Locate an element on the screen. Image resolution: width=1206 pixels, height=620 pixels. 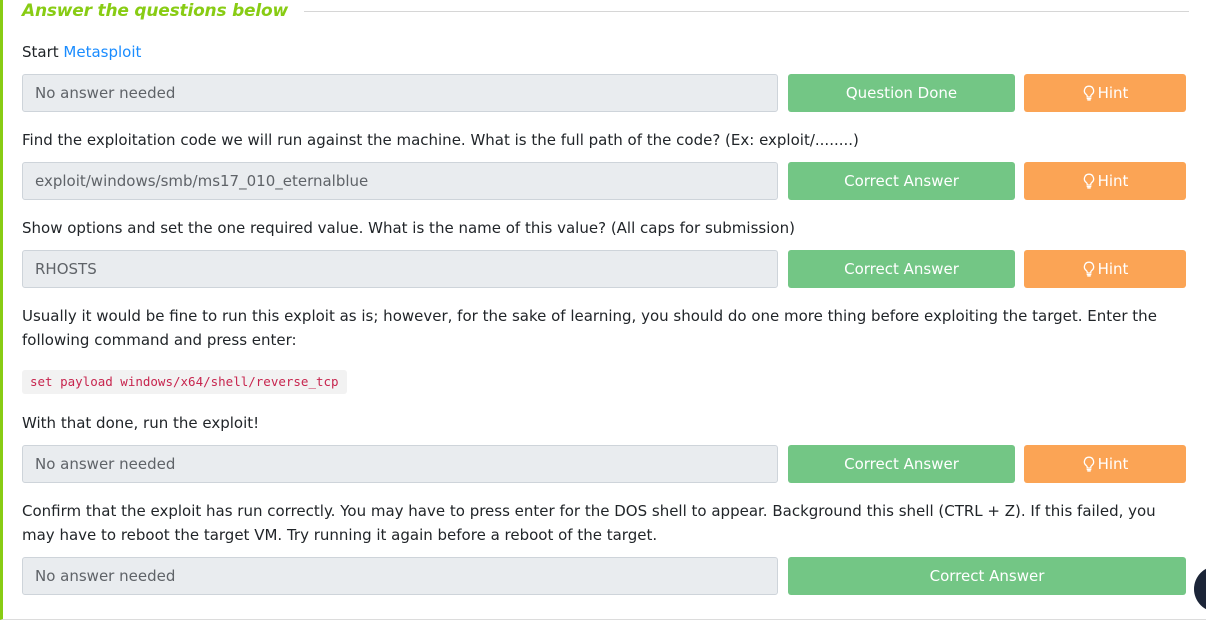
question-1-prefix: Start is located at coordinates (43, 52).